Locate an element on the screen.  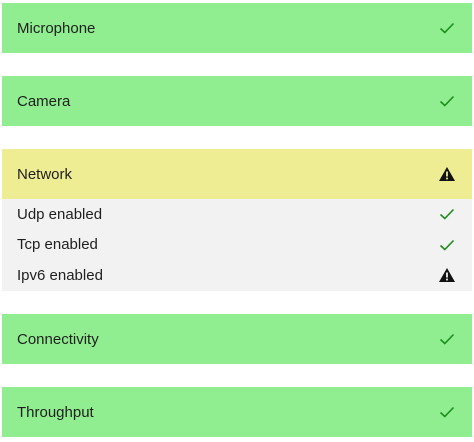
detail-label-tcp: Tcp enabled is located at coordinates (57, 245).